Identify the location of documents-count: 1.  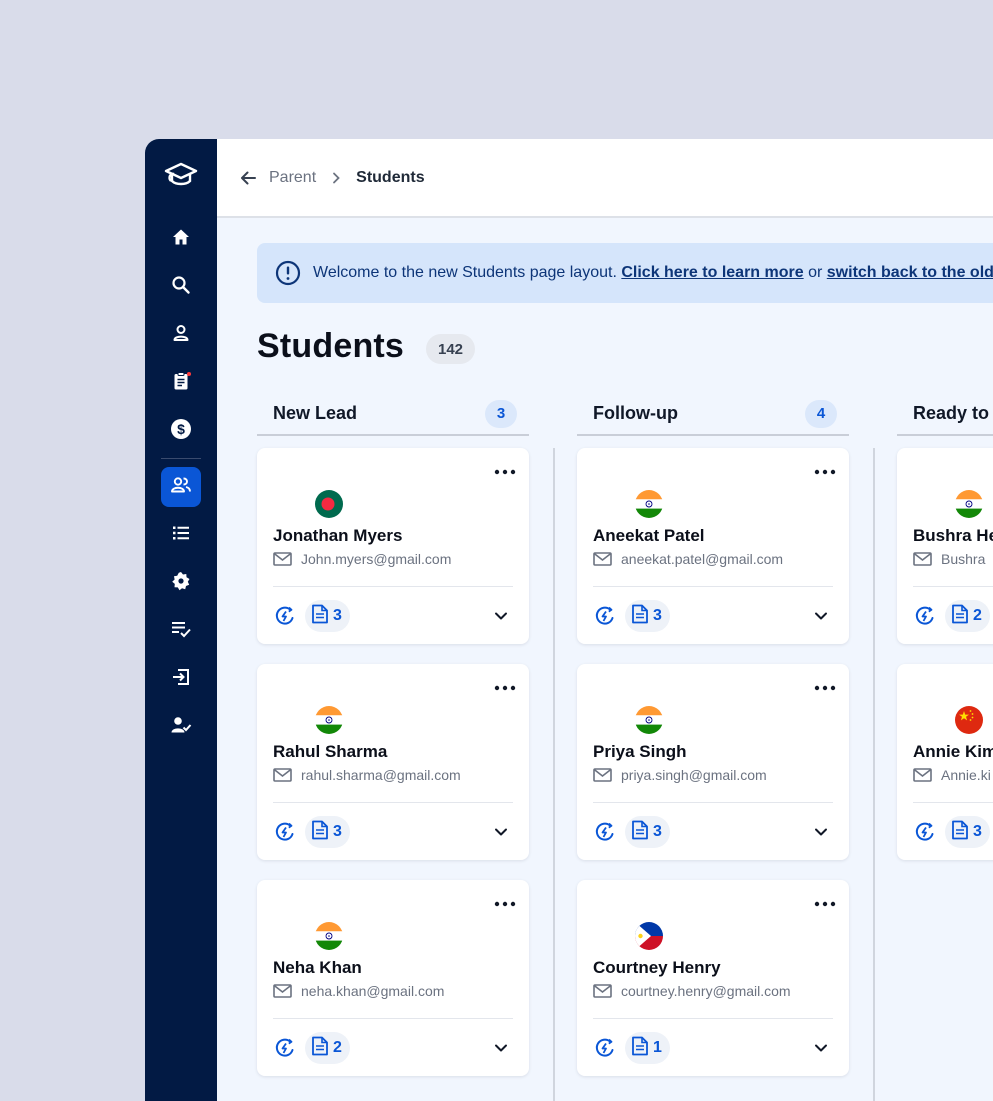
(657, 1047).